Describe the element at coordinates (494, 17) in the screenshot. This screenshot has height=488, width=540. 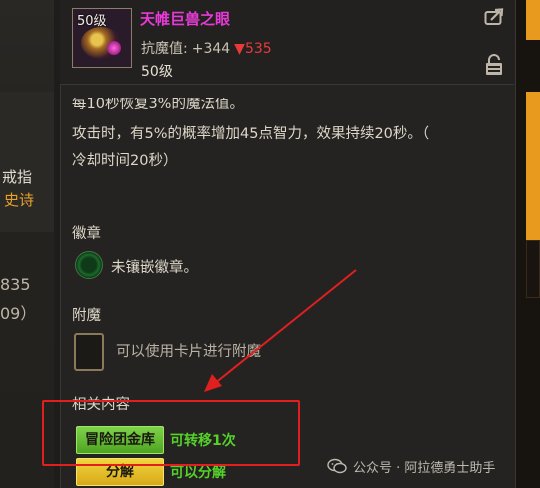
I see `share-icon` at that location.